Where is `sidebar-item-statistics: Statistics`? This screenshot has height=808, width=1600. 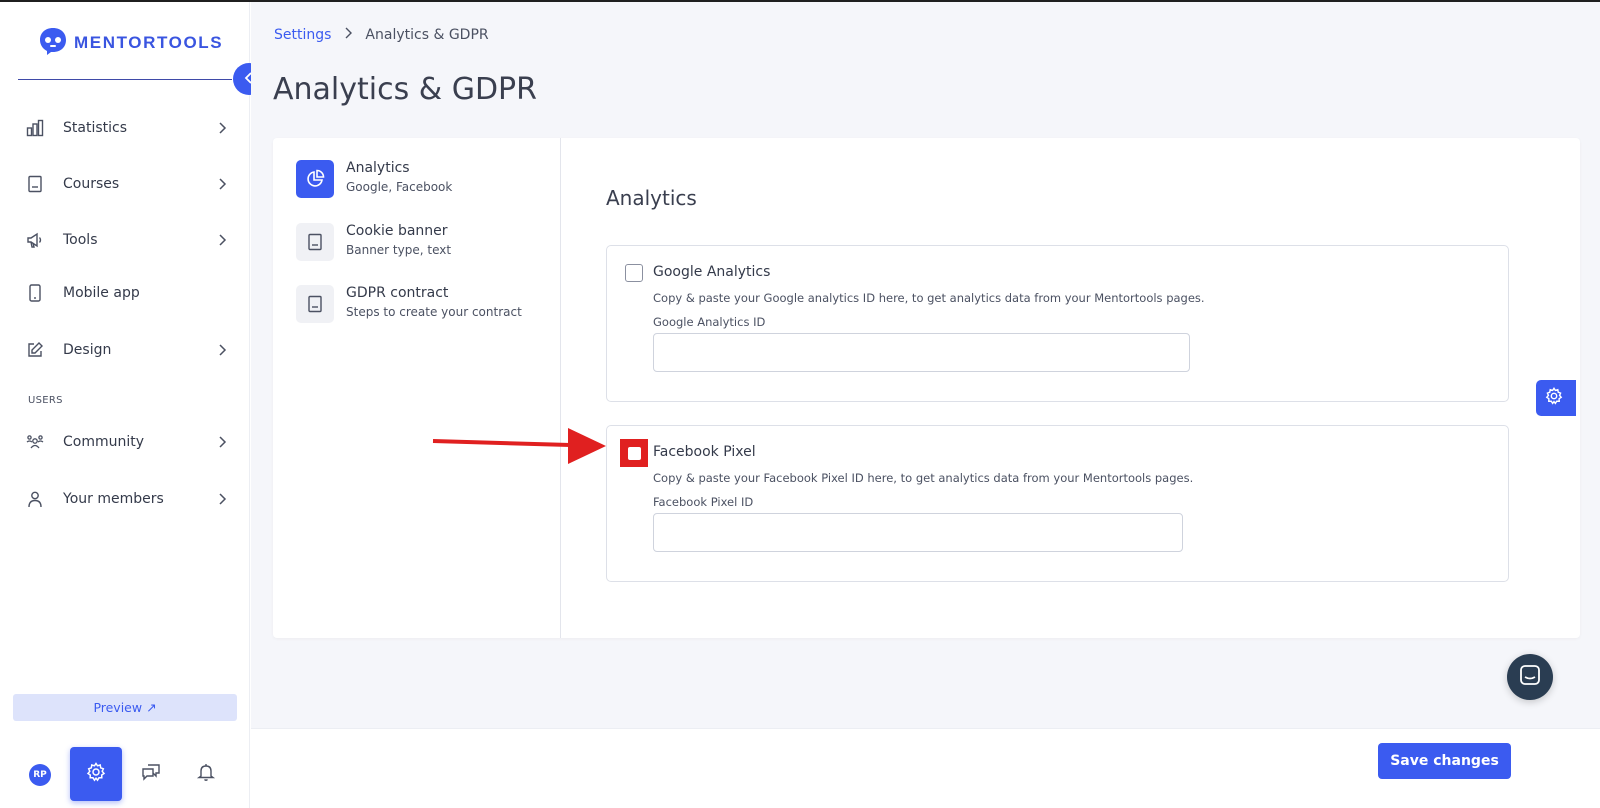 sidebar-item-statistics: Statistics is located at coordinates (124, 128).